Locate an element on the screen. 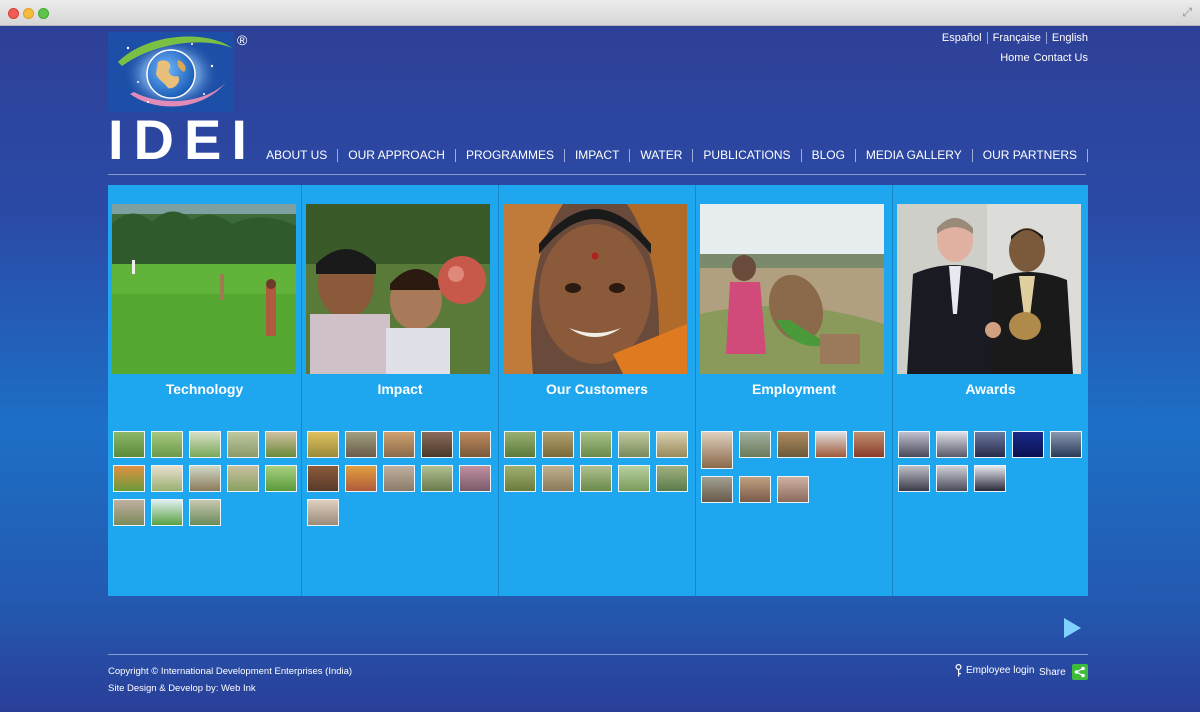 Image resolution: width=1200 pixels, height=712 pixels. idei-logo: ® IDEI is located at coordinates (180, 100).